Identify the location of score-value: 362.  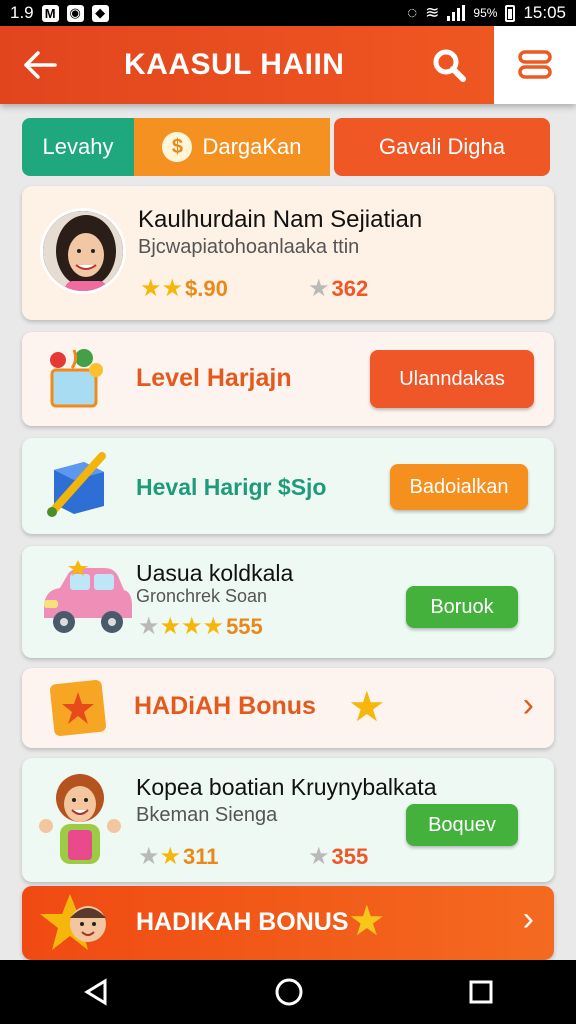
(350, 288).